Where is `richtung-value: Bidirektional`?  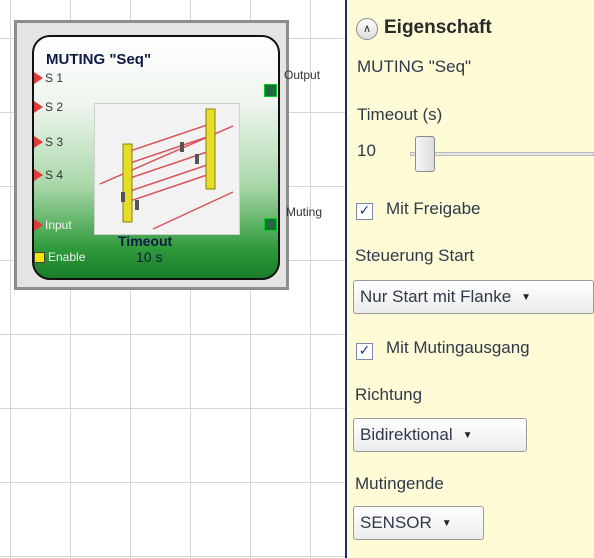
richtung-value: Bidirektional is located at coordinates (406, 434).